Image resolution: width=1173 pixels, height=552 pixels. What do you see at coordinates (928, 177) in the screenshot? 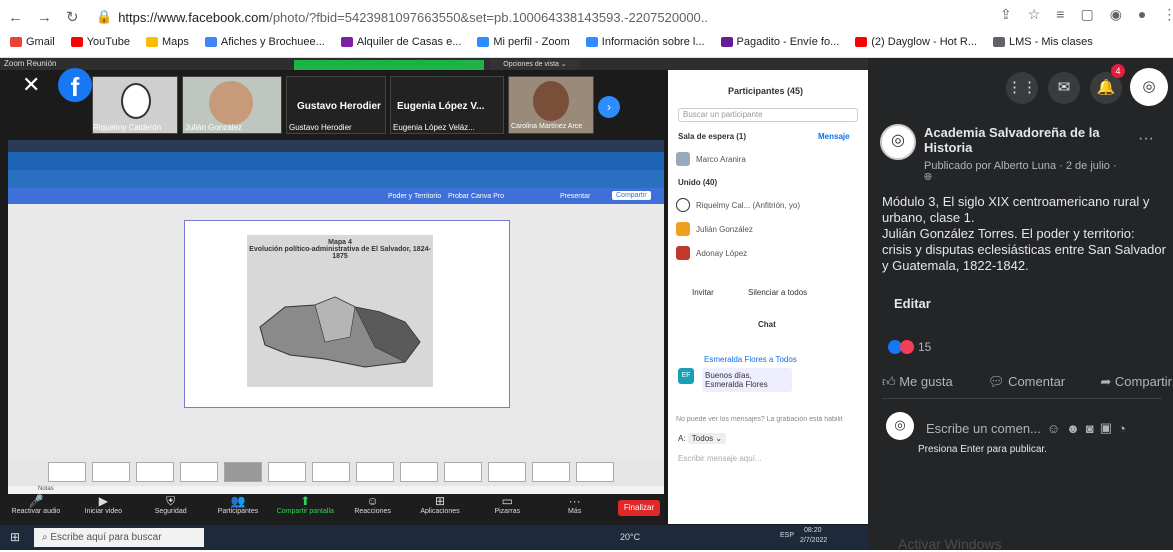
I see `globe-icon: 🌐︎` at bounding box center [928, 177].